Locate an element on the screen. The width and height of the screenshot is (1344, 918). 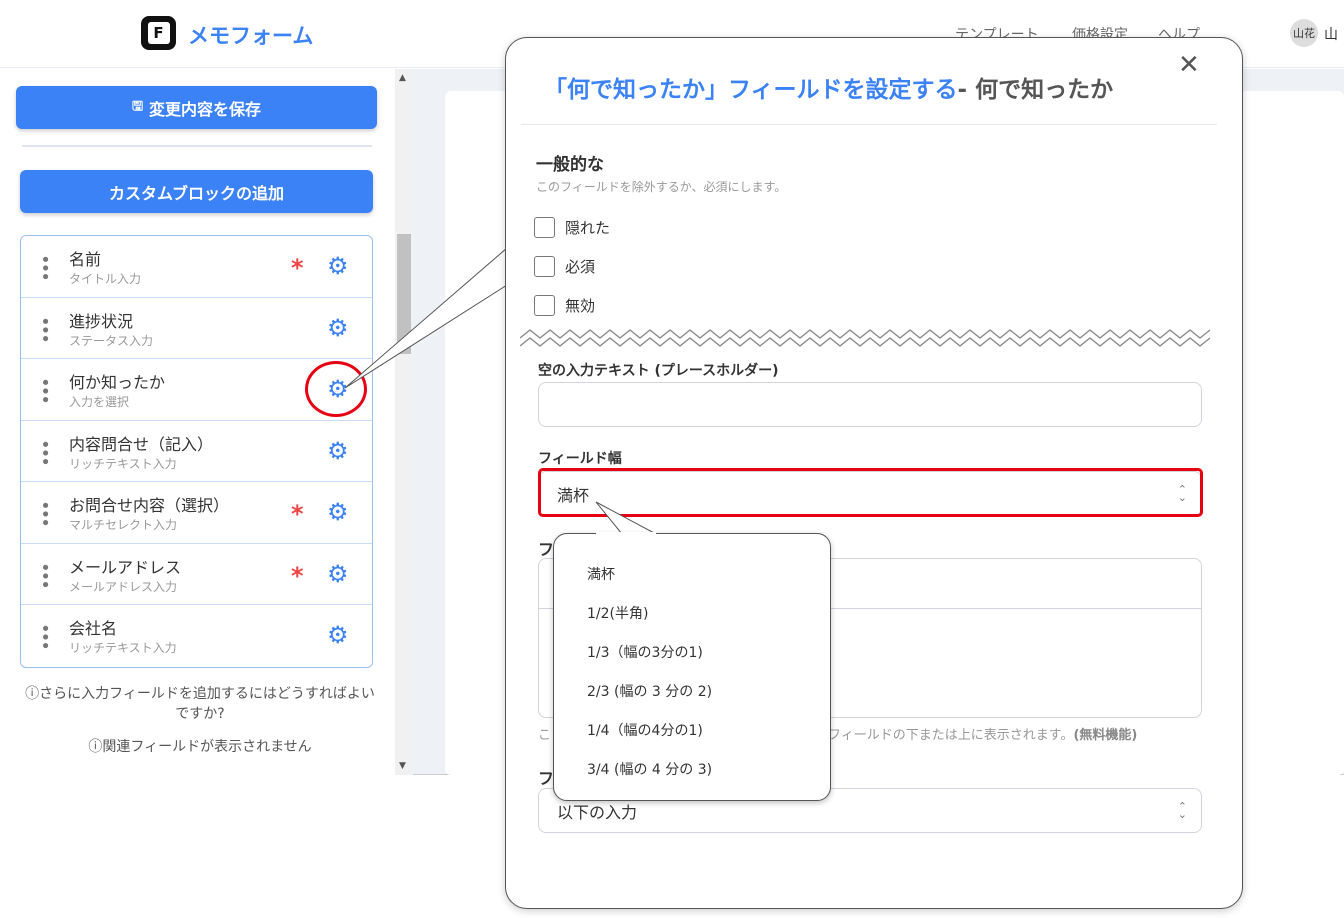
placeholder-label: 空の入力テキスト (プレースホルダー) is located at coordinates (658, 371).